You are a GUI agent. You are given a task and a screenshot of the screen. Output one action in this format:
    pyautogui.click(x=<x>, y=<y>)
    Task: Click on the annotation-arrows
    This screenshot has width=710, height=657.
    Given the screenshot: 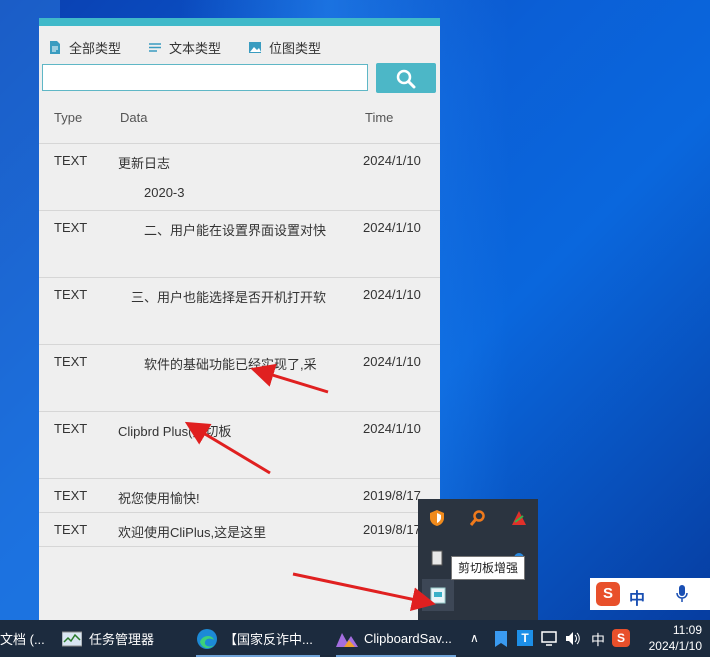 What is the action you would take?
    pyautogui.click(x=310, y=487)
    